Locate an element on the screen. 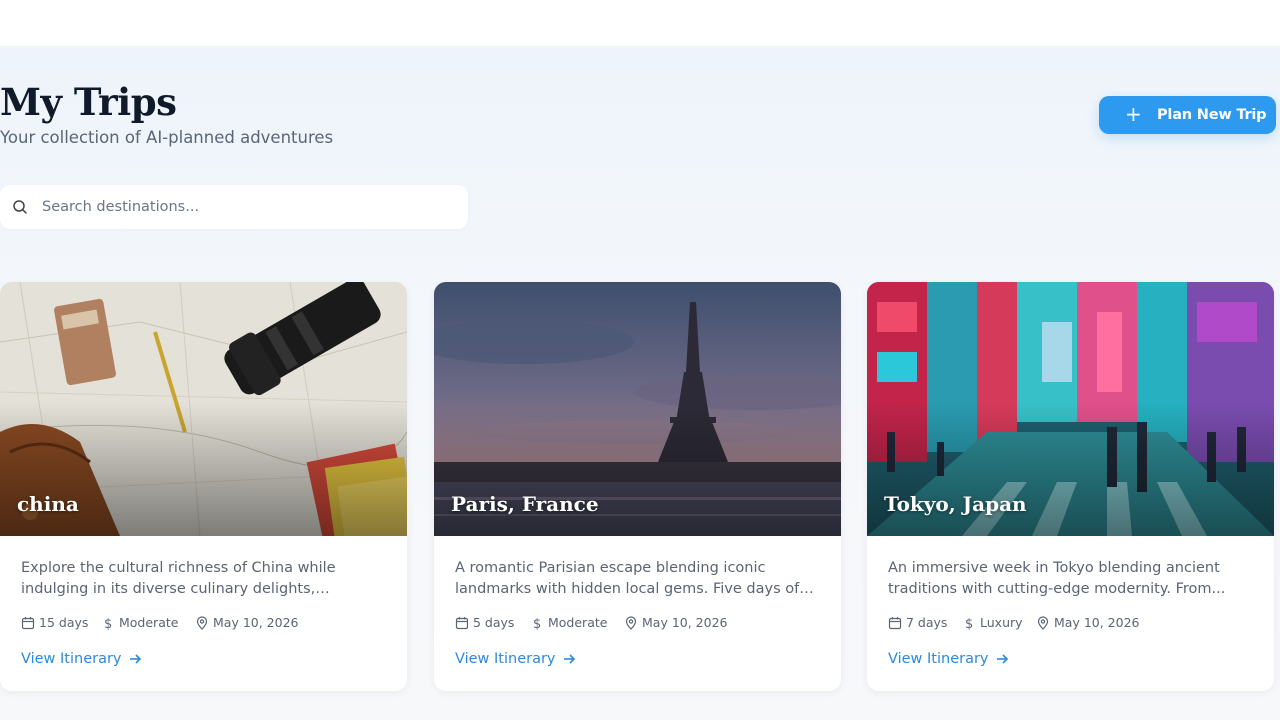  trip-duration: 5 days is located at coordinates (484, 622).